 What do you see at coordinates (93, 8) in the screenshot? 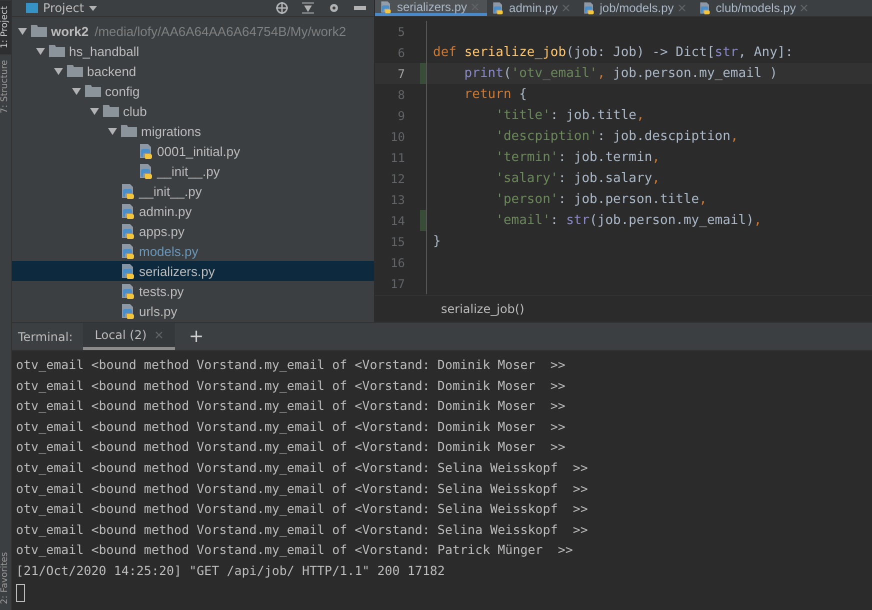
I see `caret-icon` at bounding box center [93, 8].